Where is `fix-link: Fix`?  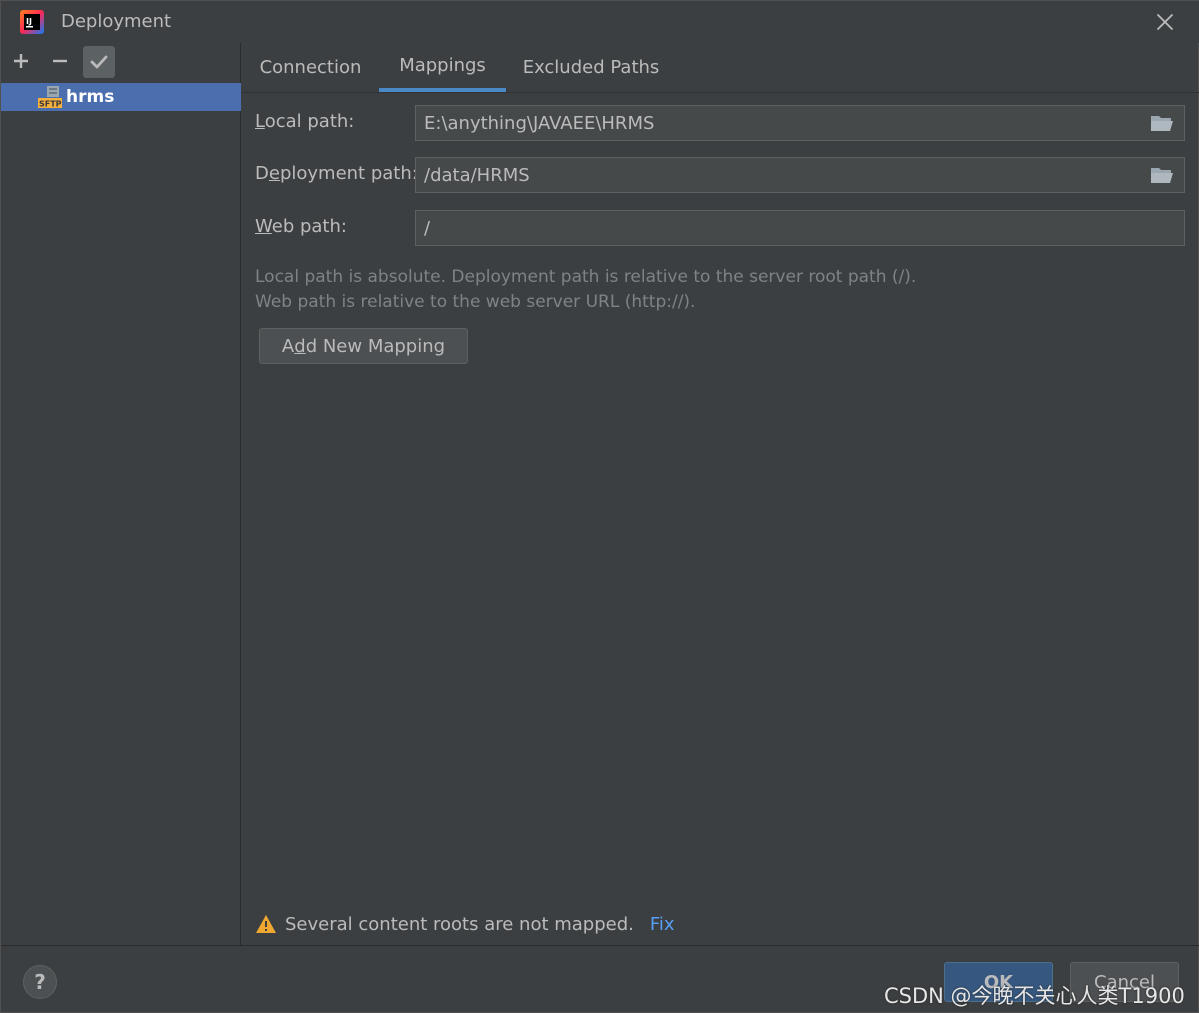 fix-link: Fix is located at coordinates (662, 924).